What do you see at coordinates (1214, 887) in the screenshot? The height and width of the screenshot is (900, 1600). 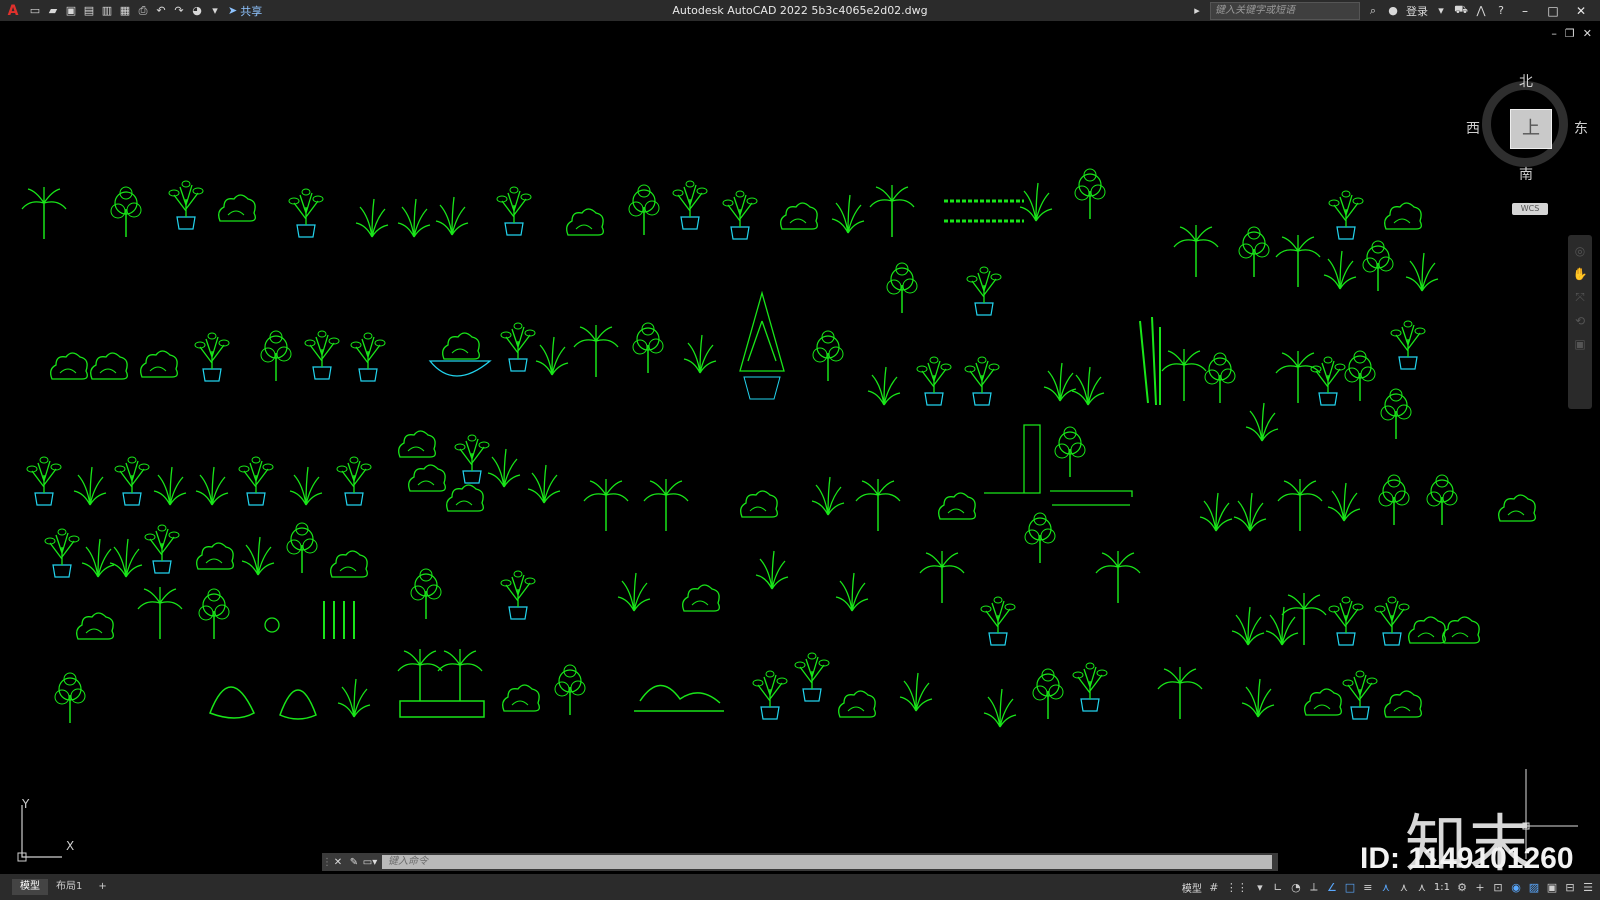 I see `grid-icon: #` at bounding box center [1214, 887].